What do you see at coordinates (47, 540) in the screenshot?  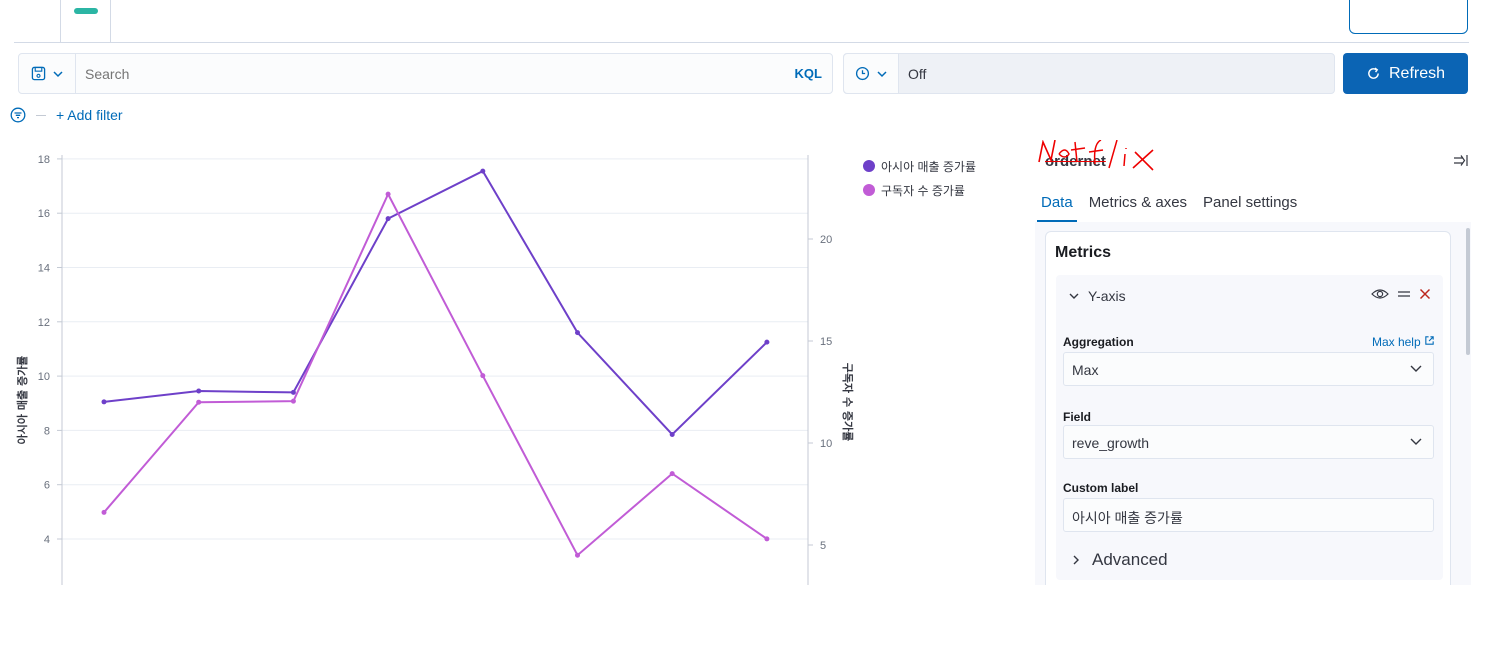 I see `y-left-tick-label: 4` at bounding box center [47, 540].